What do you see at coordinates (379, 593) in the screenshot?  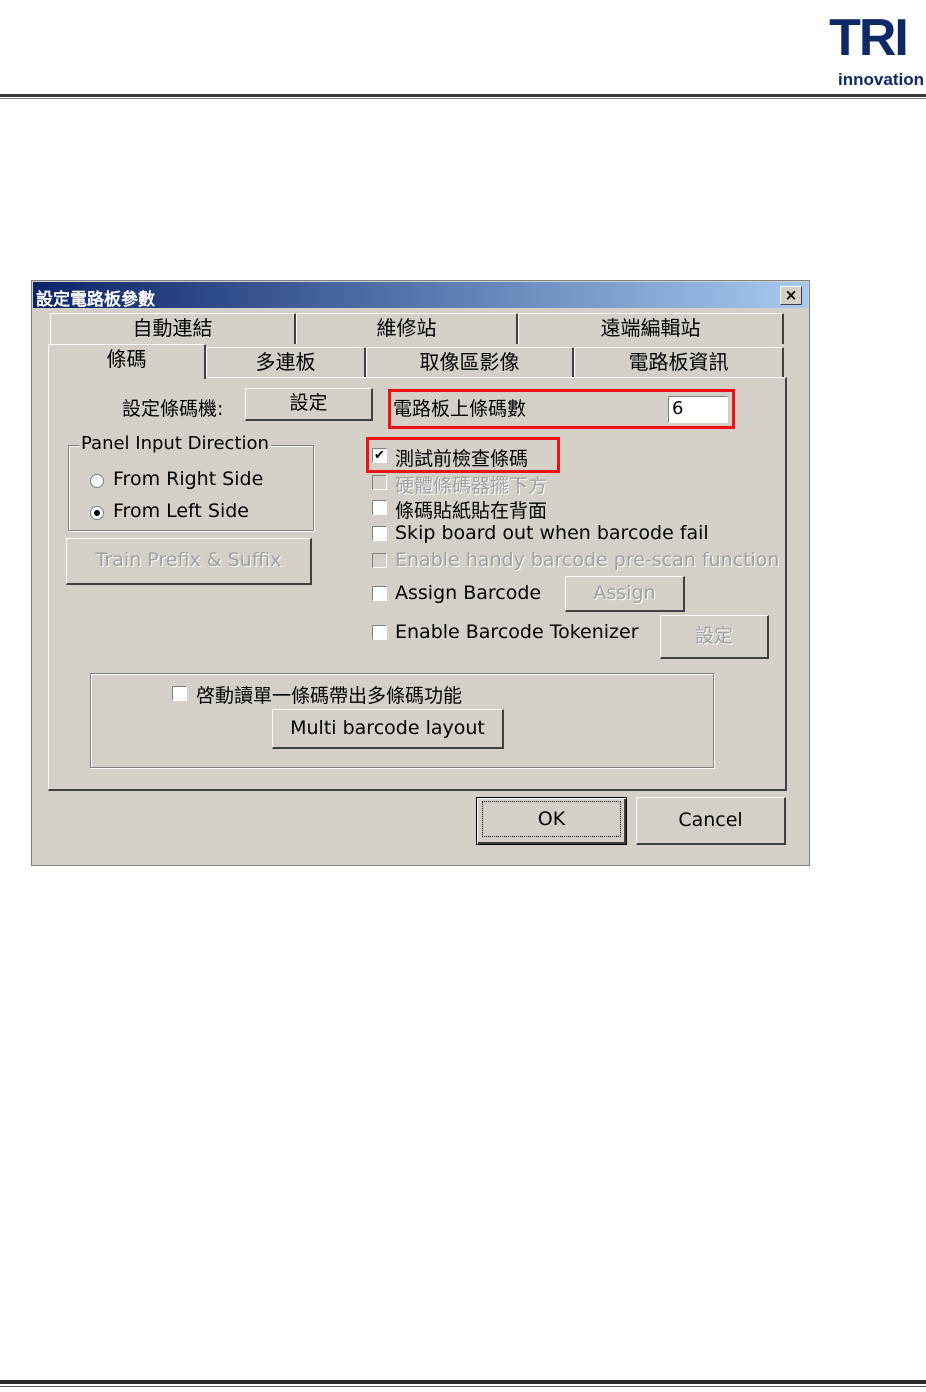 I see `checkbox-assign-barcode` at bounding box center [379, 593].